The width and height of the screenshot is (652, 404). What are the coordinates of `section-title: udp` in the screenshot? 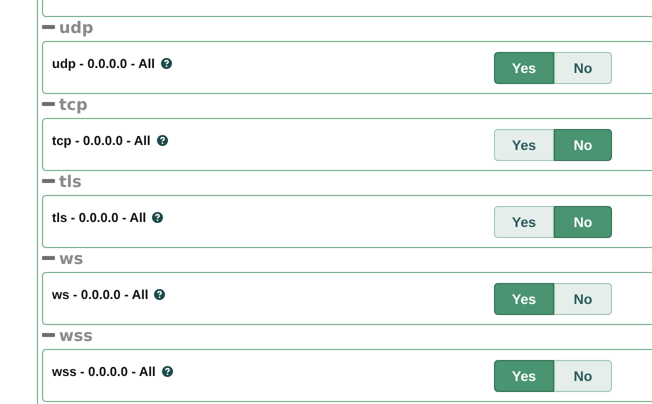 It's located at (76, 27).